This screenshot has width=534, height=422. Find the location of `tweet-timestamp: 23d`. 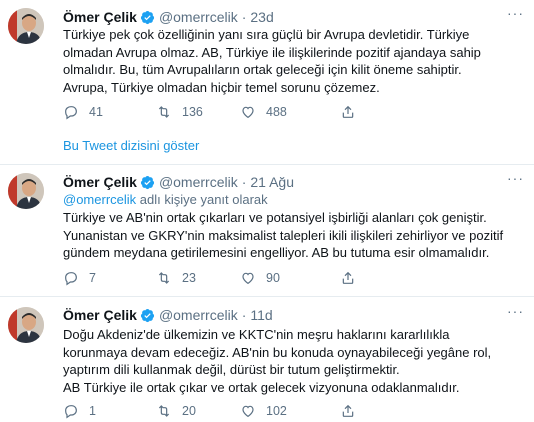

tweet-timestamp: 23d is located at coordinates (261, 17).